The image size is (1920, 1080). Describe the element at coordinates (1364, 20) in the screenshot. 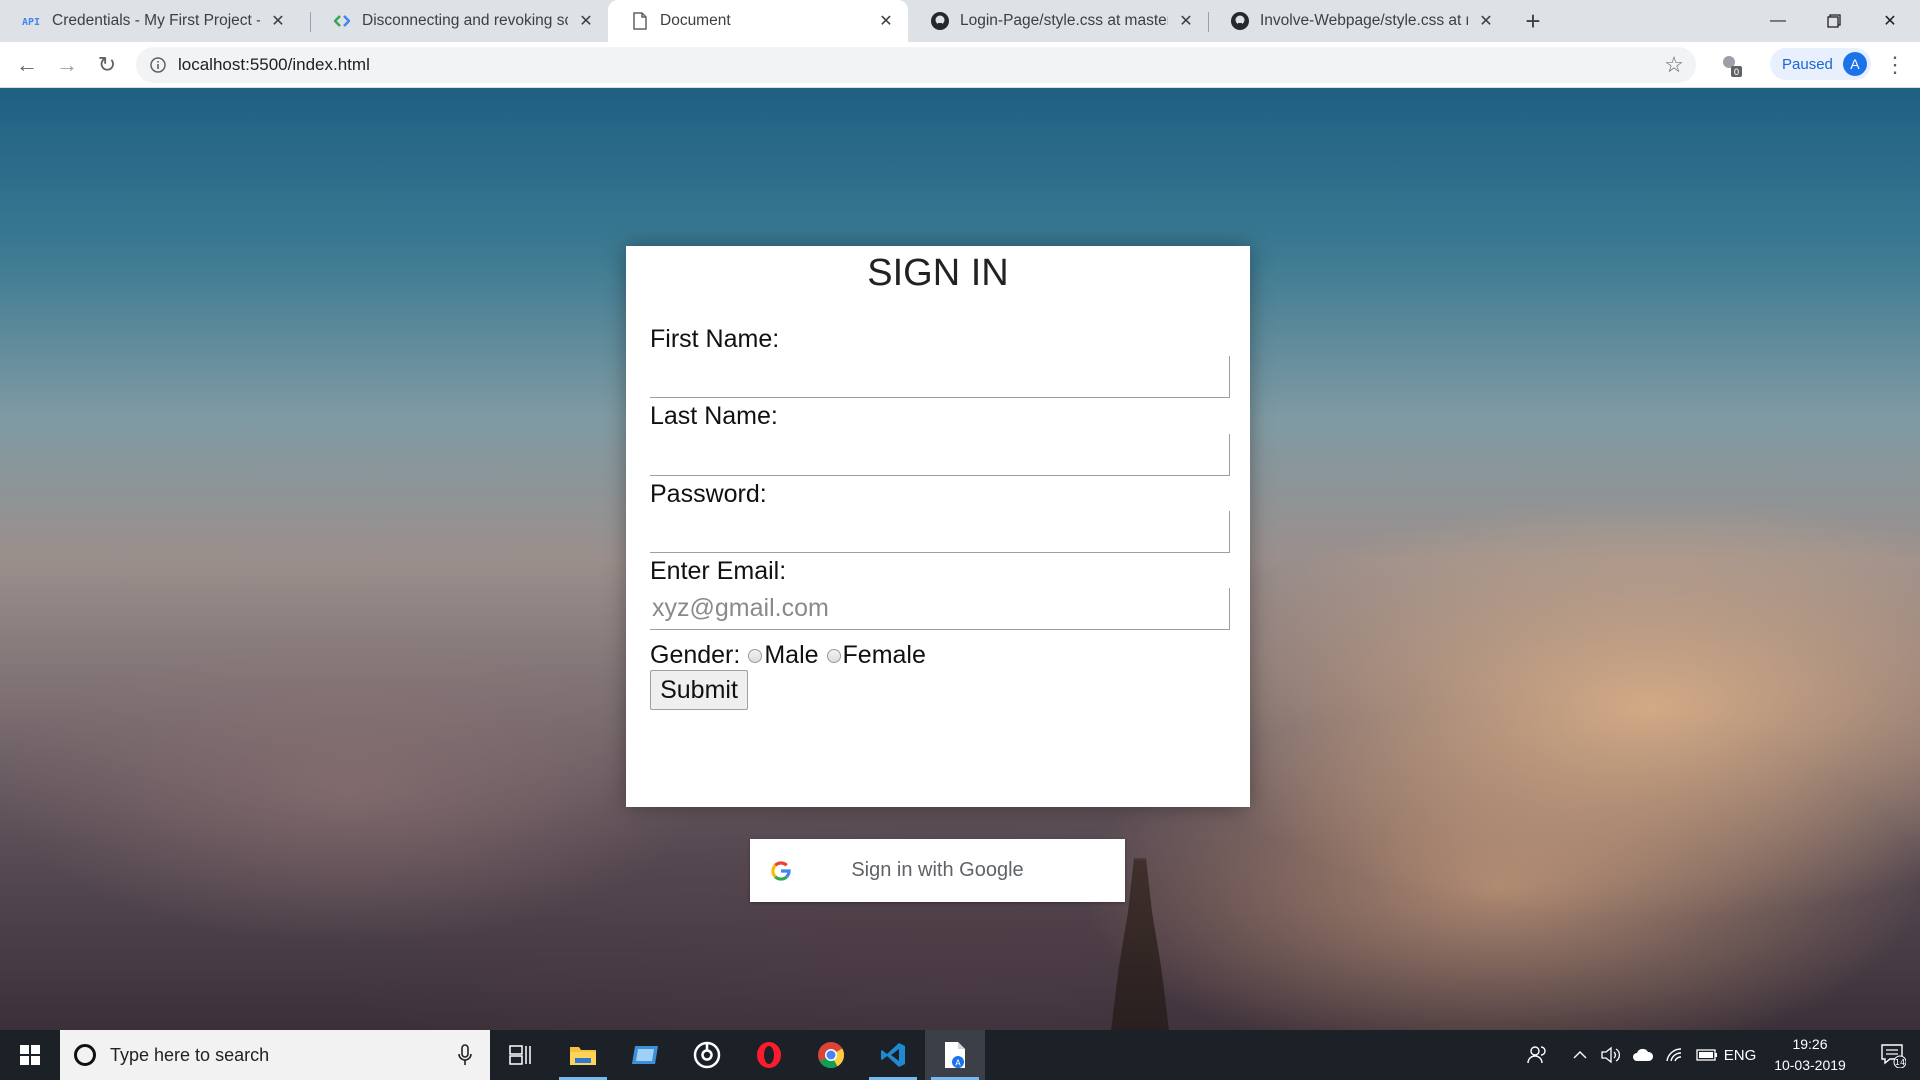

I see `tab-title: Involve-Webpage/style.css at ma` at that location.